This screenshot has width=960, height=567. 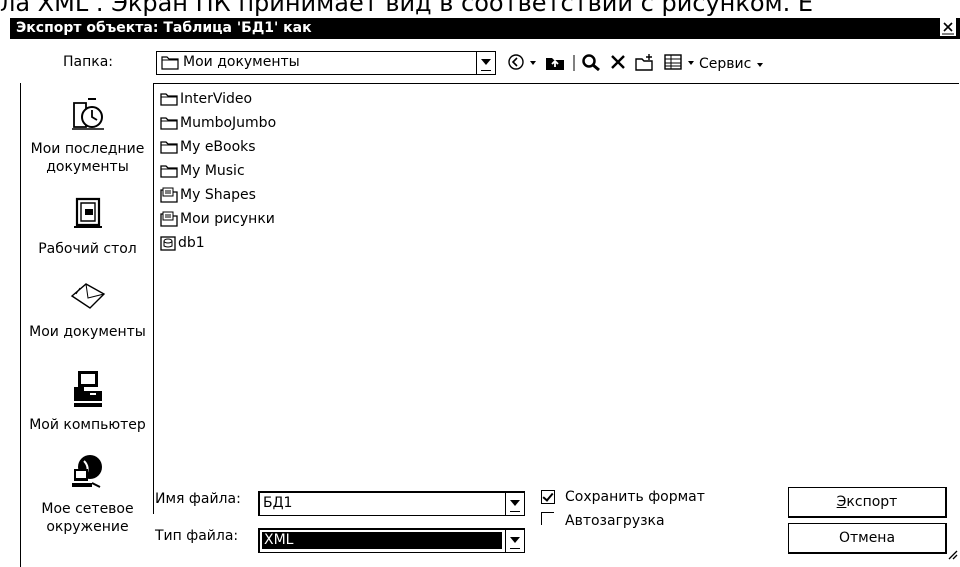 What do you see at coordinates (87, 518) in the screenshot?
I see `place-label: Мое сетевое окружение` at bounding box center [87, 518].